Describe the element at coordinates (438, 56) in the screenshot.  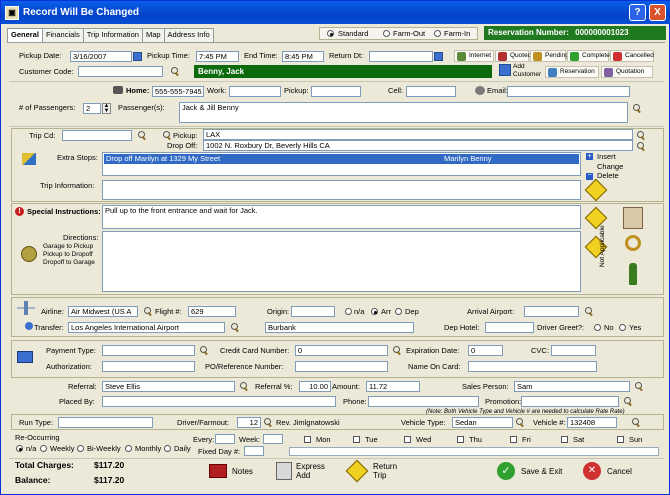
I see `return-date-calendar-icon` at that location.